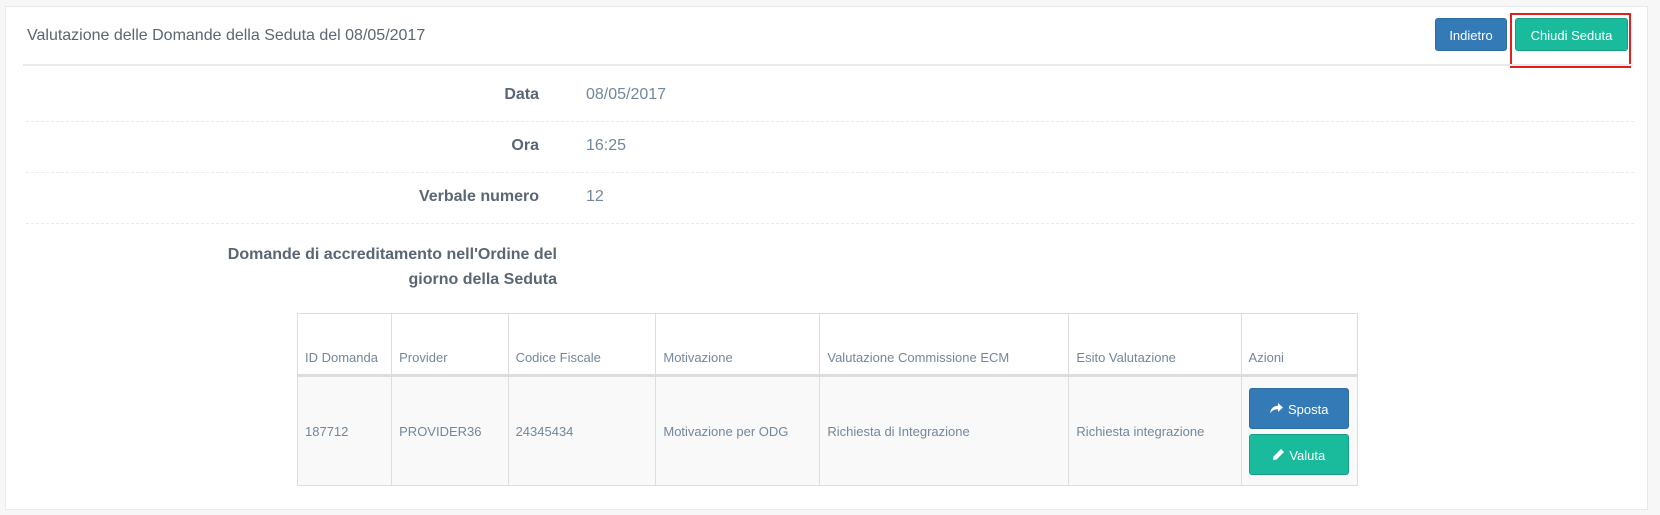 The height and width of the screenshot is (515, 1660). What do you see at coordinates (1471, 34) in the screenshot?
I see `back-button: Indietro` at bounding box center [1471, 34].